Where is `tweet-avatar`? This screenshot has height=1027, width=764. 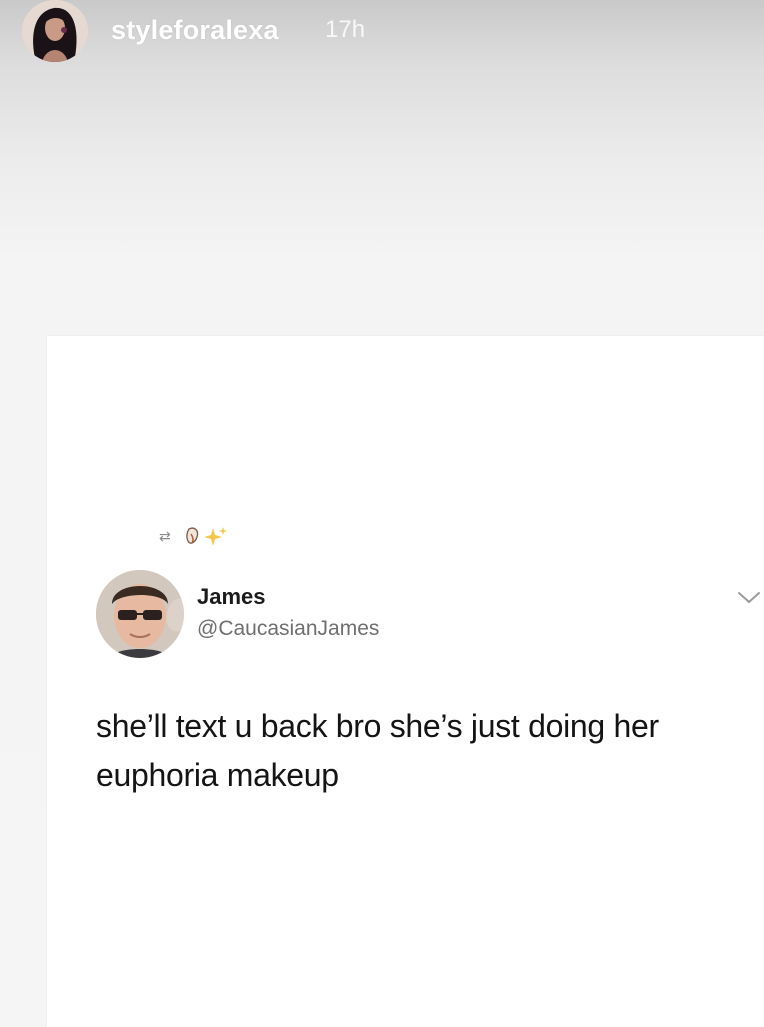 tweet-avatar is located at coordinates (140, 614).